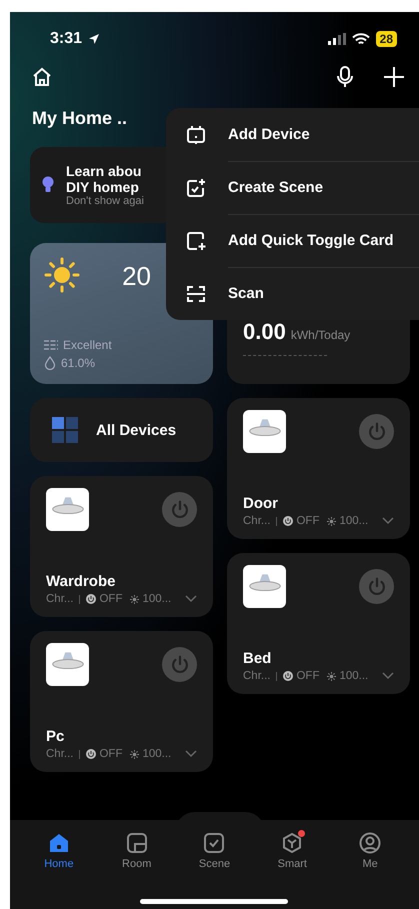 Image resolution: width=419 pixels, height=909 pixels. I want to click on device-name: Bed, so click(257, 658).